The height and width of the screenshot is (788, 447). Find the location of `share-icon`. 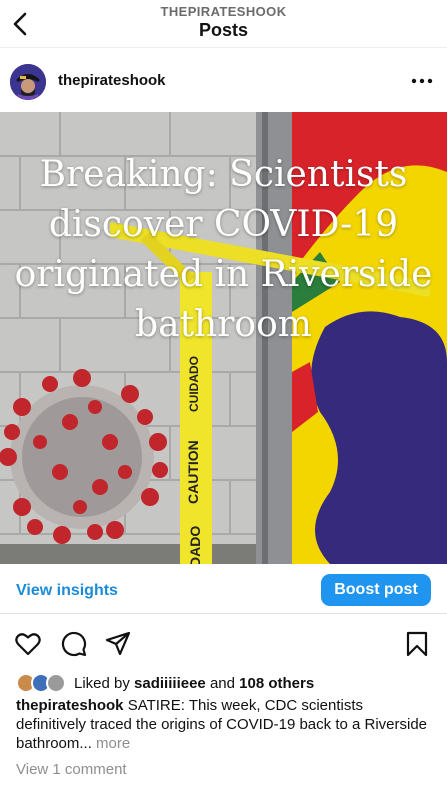

share-icon is located at coordinates (118, 643).